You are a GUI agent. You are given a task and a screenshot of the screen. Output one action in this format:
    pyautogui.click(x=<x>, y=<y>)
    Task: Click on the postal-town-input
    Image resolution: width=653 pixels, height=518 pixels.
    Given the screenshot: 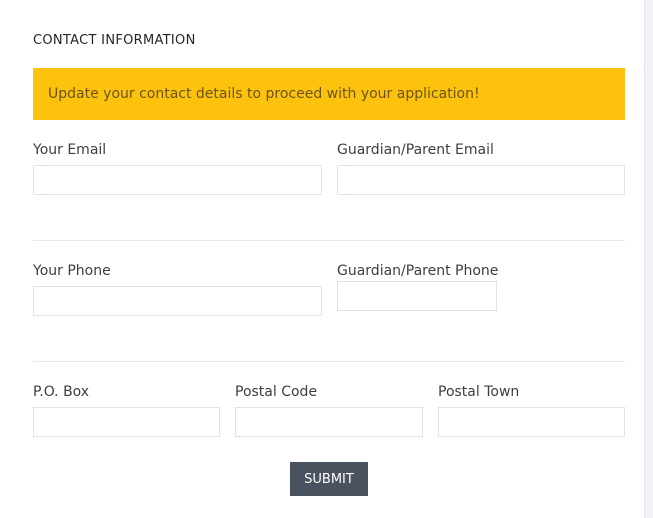 What is the action you would take?
    pyautogui.click(x=531, y=422)
    